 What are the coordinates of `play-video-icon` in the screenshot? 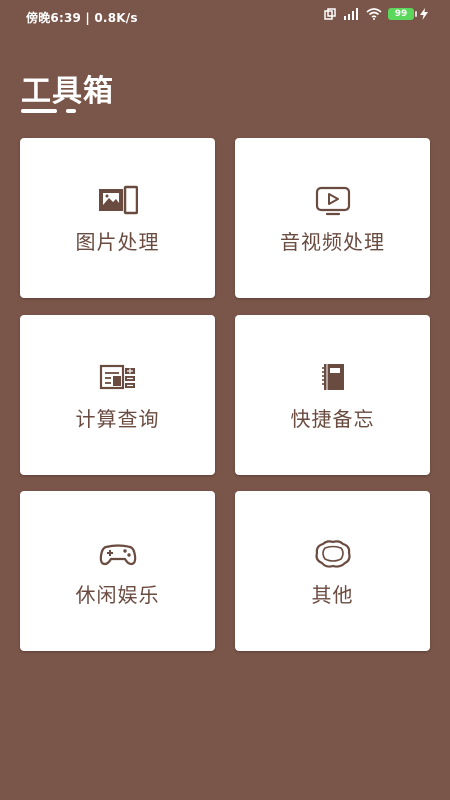 It's located at (332, 201).